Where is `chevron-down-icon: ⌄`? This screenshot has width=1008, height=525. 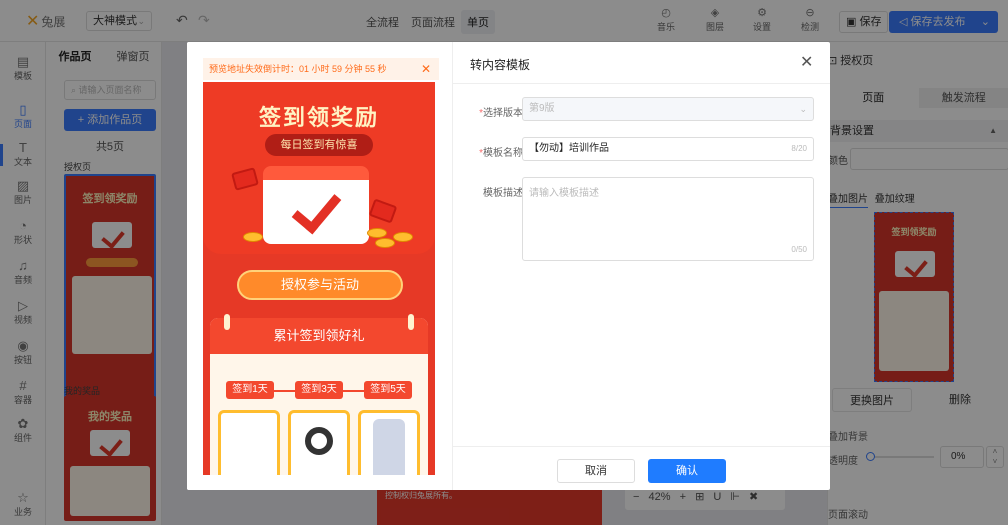 chevron-down-icon: ⌄ is located at coordinates (803, 109).